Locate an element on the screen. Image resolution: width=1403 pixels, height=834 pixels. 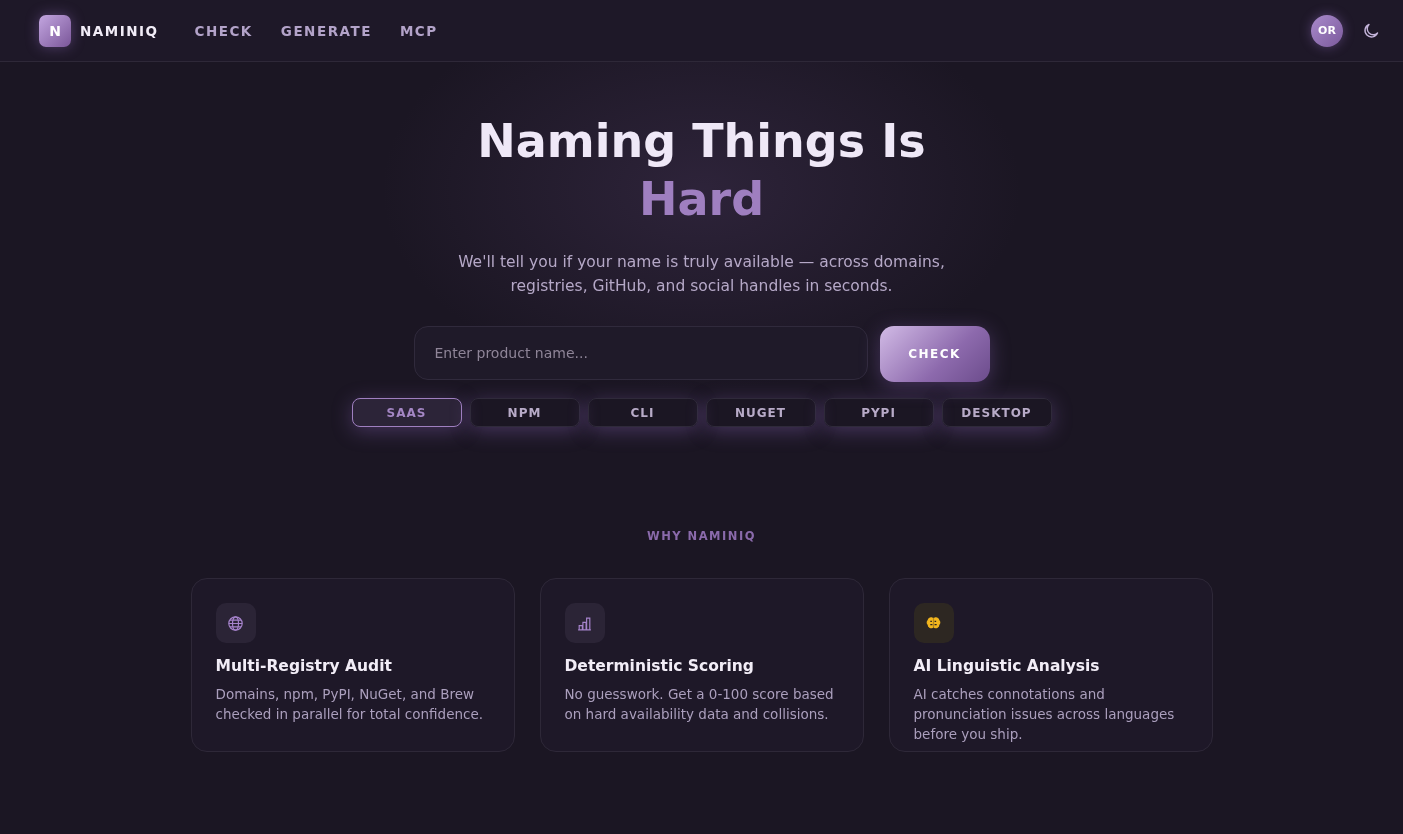
user-avatar: OR is located at coordinates (1327, 30).